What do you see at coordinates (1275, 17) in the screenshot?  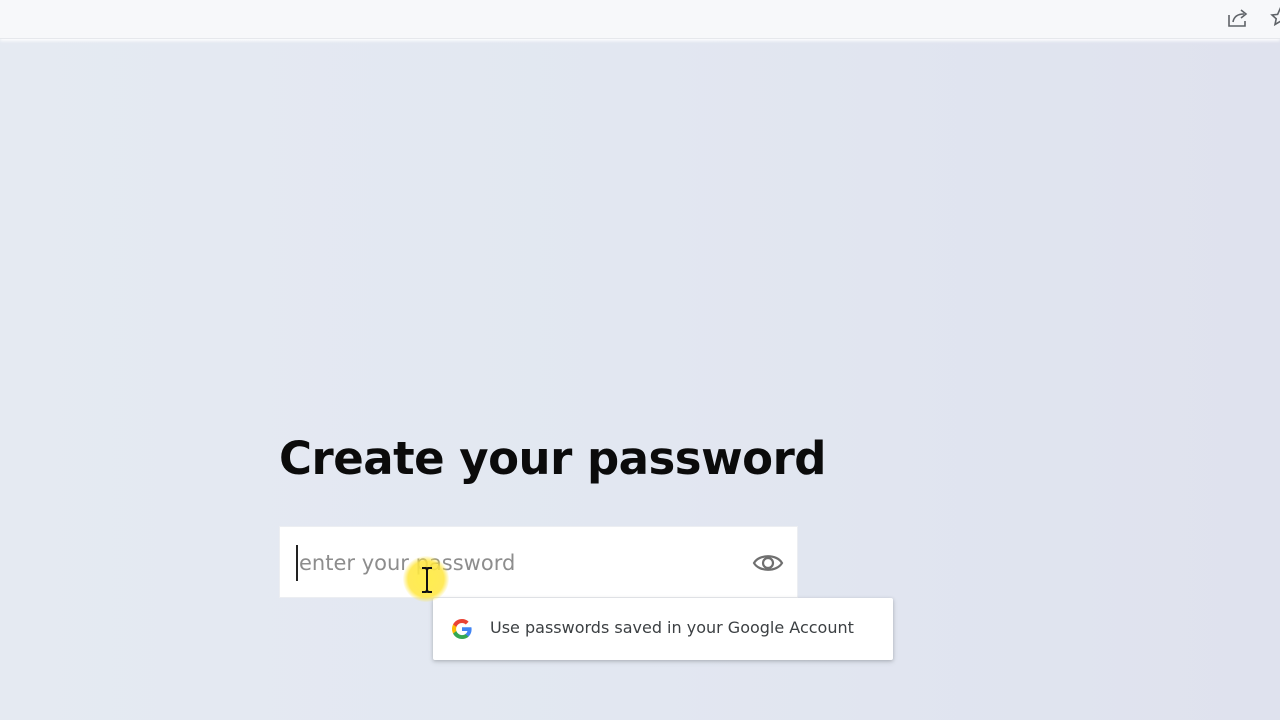 I see `star-icon` at bounding box center [1275, 17].